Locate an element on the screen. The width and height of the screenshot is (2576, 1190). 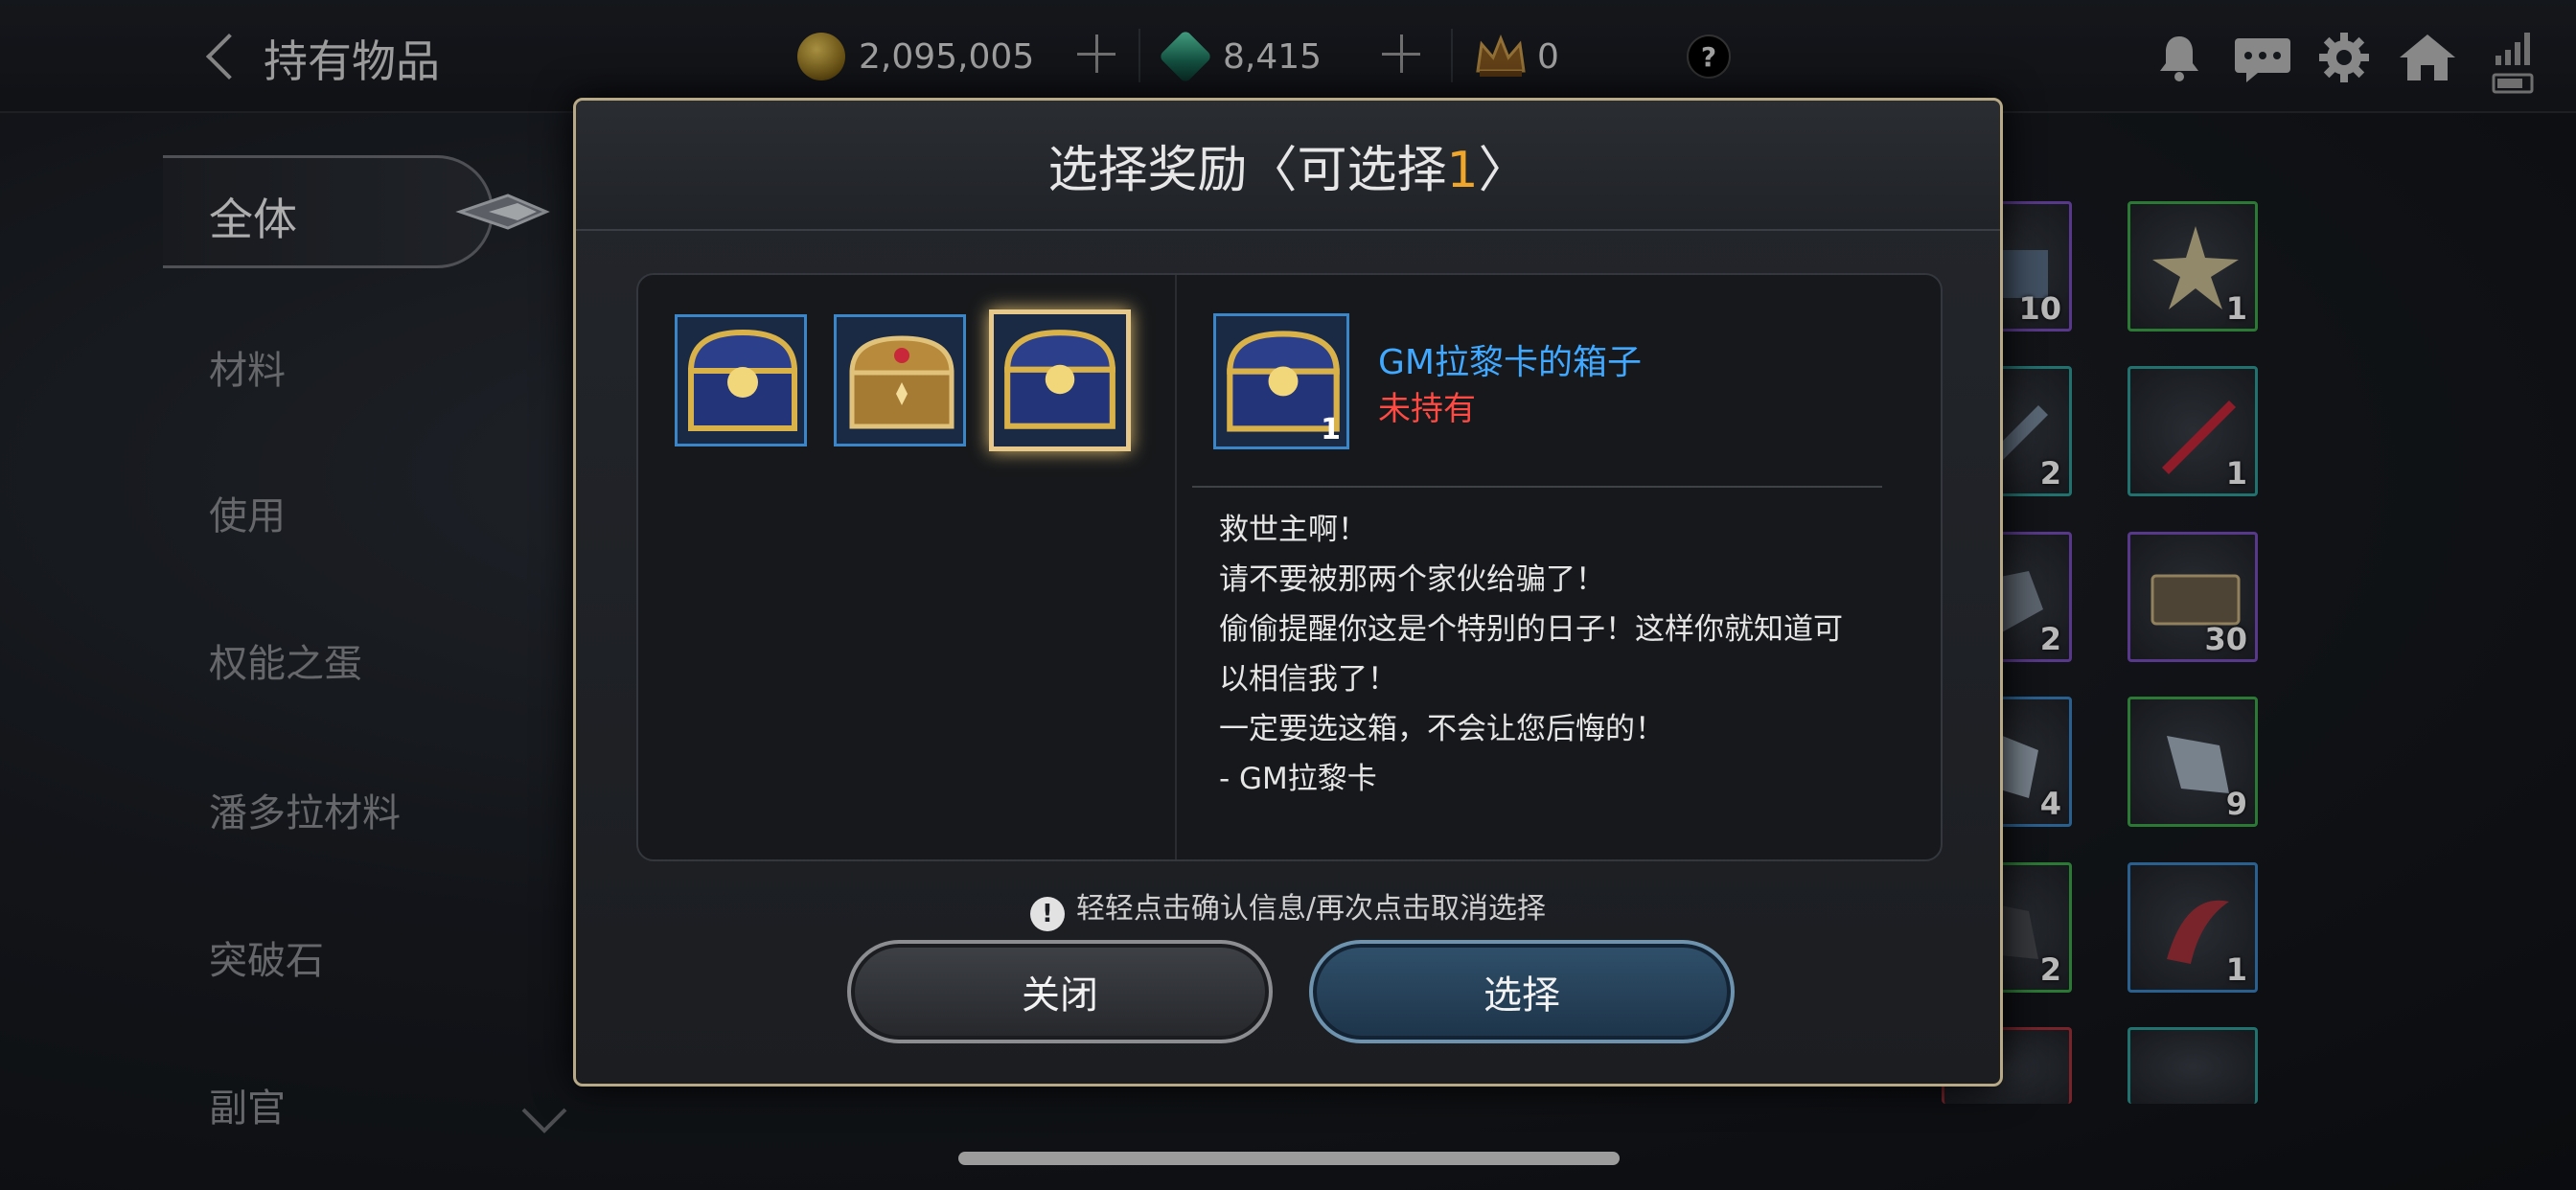
hint-text: ! 轻轻点击确认信息/再次点击取消选择 is located at coordinates (1288, 907).